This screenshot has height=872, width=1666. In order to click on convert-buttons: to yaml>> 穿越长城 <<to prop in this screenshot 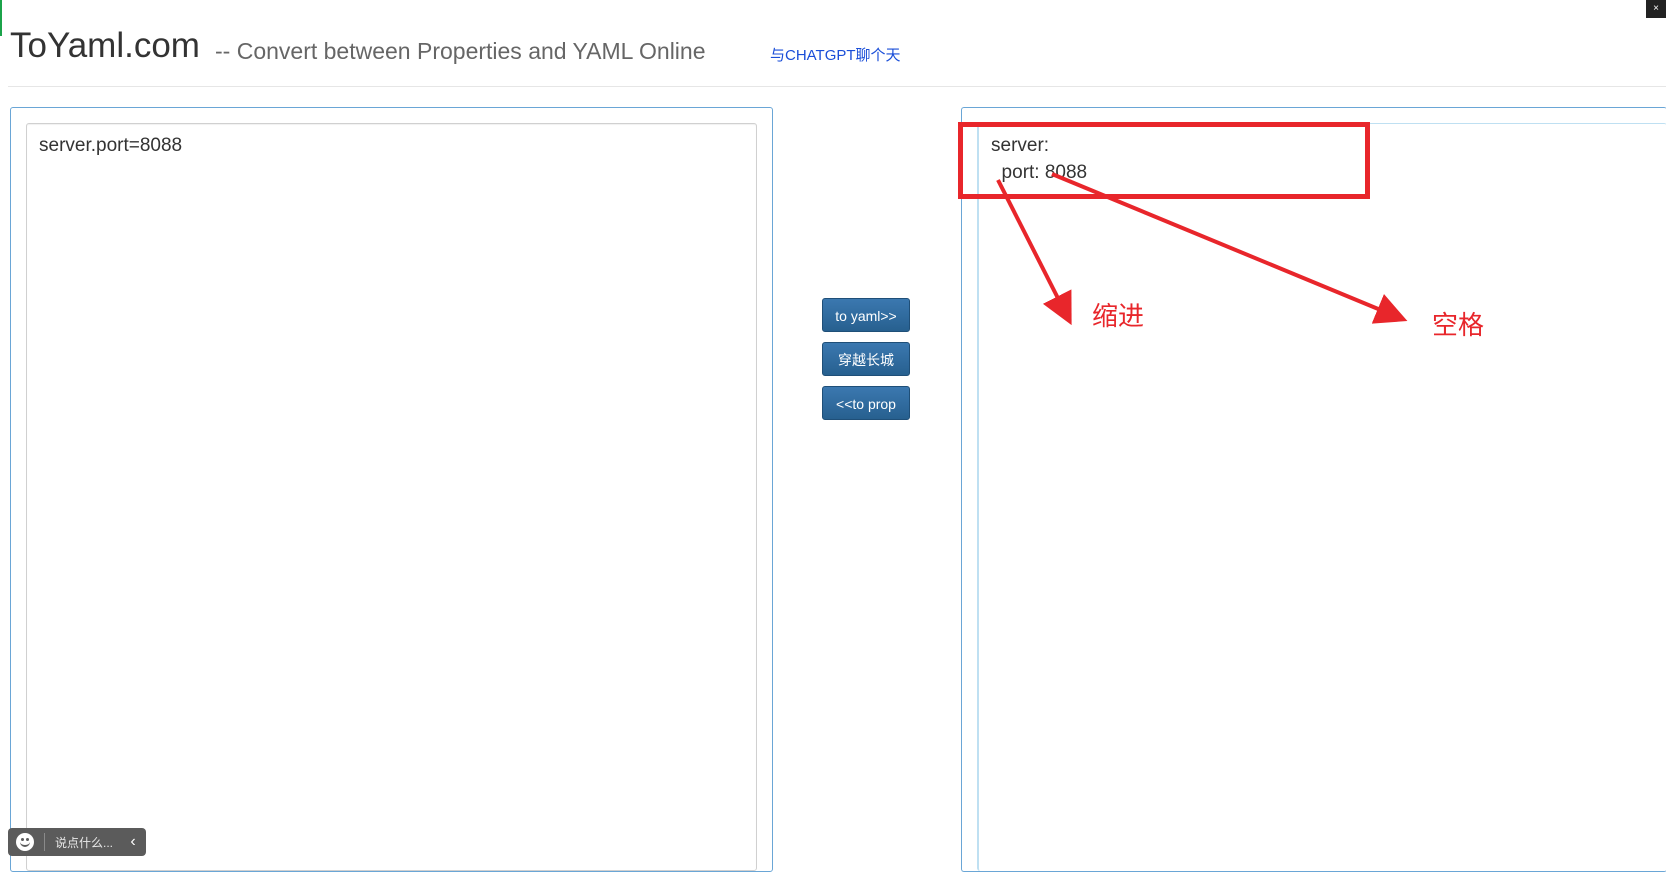, I will do `click(866, 364)`.